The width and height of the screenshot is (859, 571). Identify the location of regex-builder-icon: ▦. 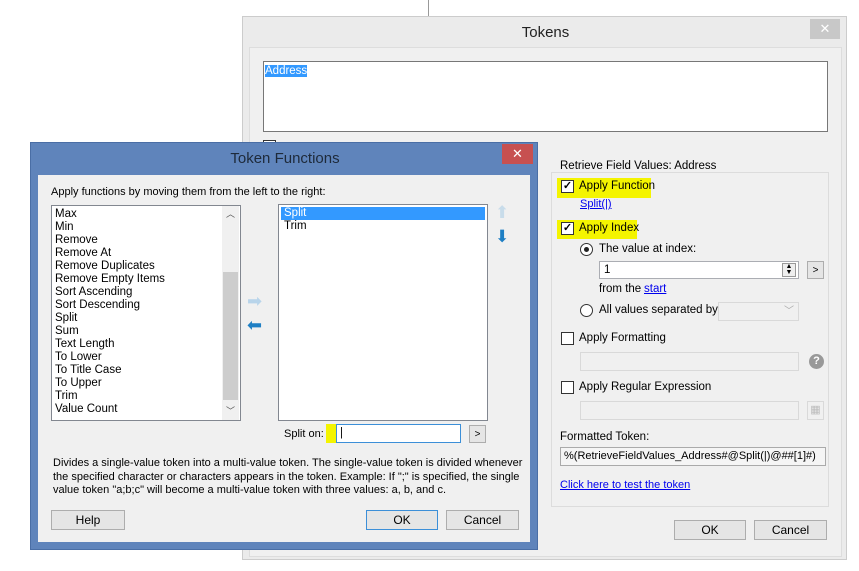
(815, 410).